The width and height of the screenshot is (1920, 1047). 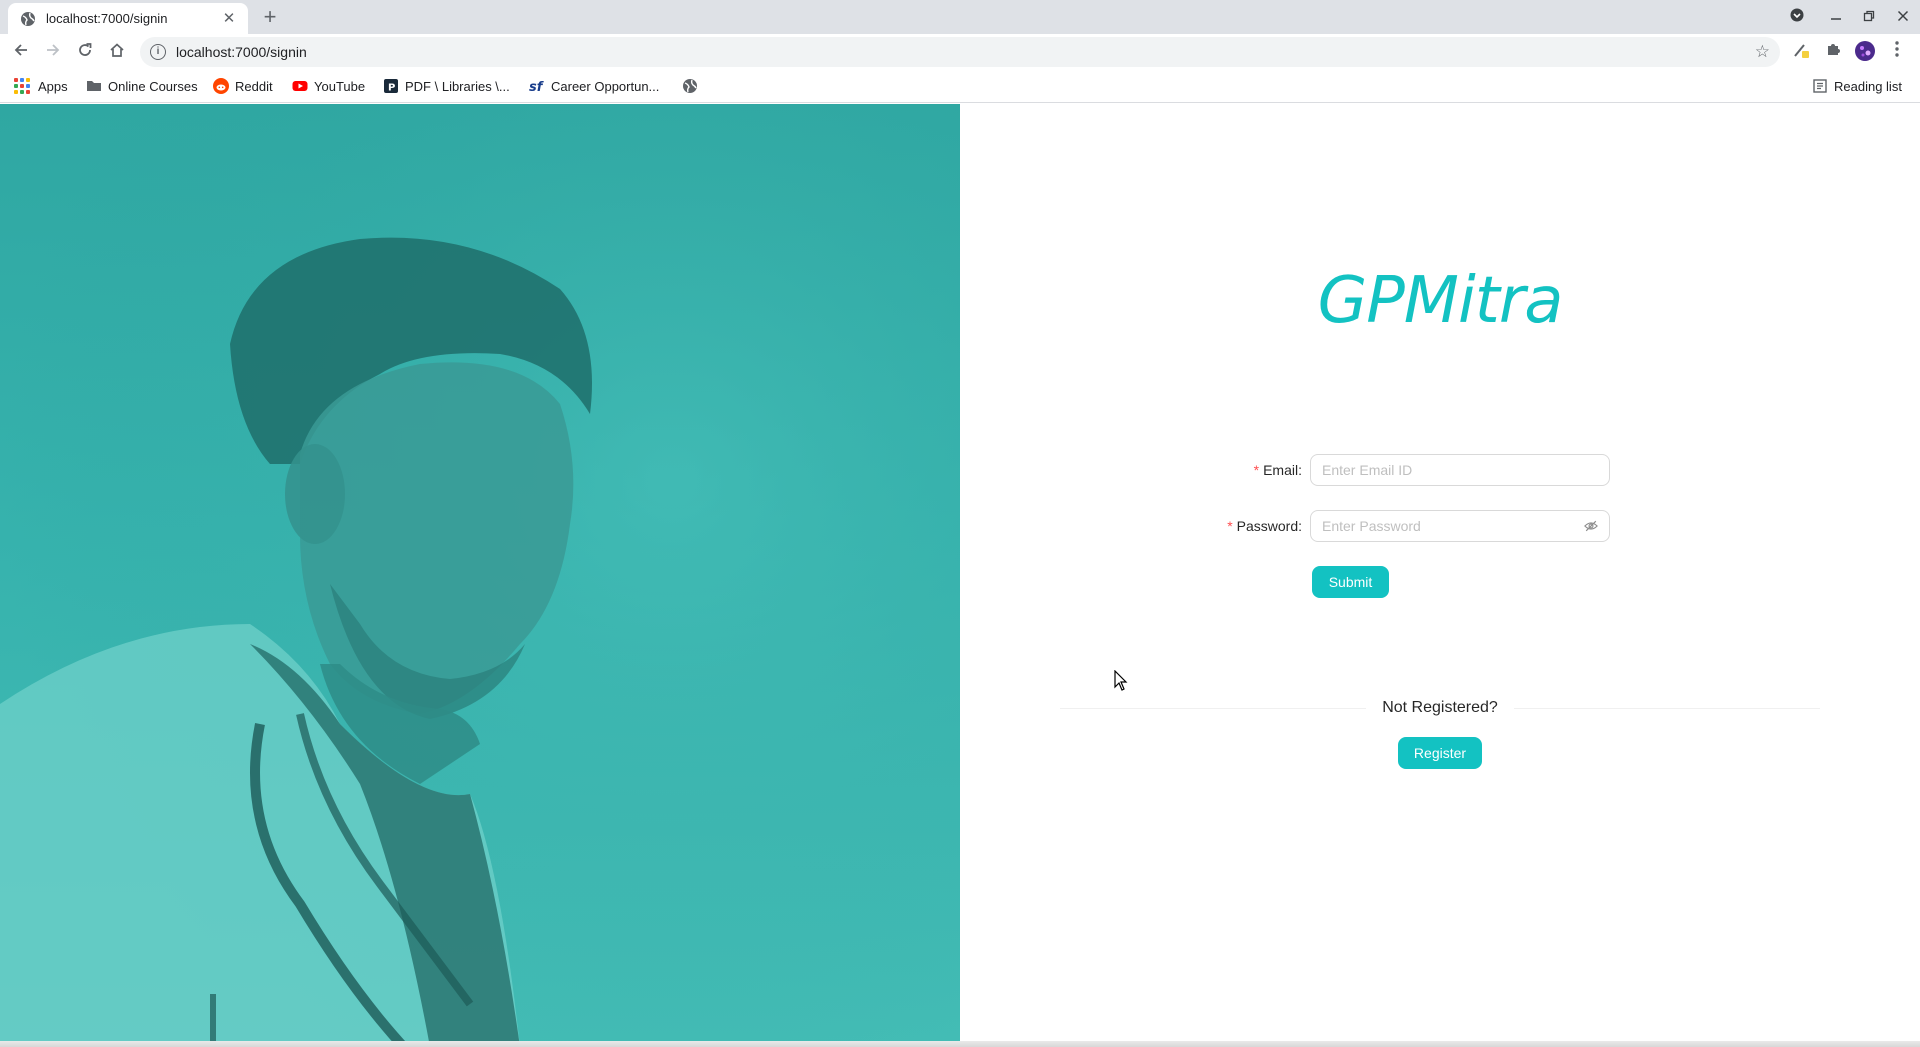 I want to click on browser-toolbar: i localhost:7000/signin ☆, so click(x=960, y=52).